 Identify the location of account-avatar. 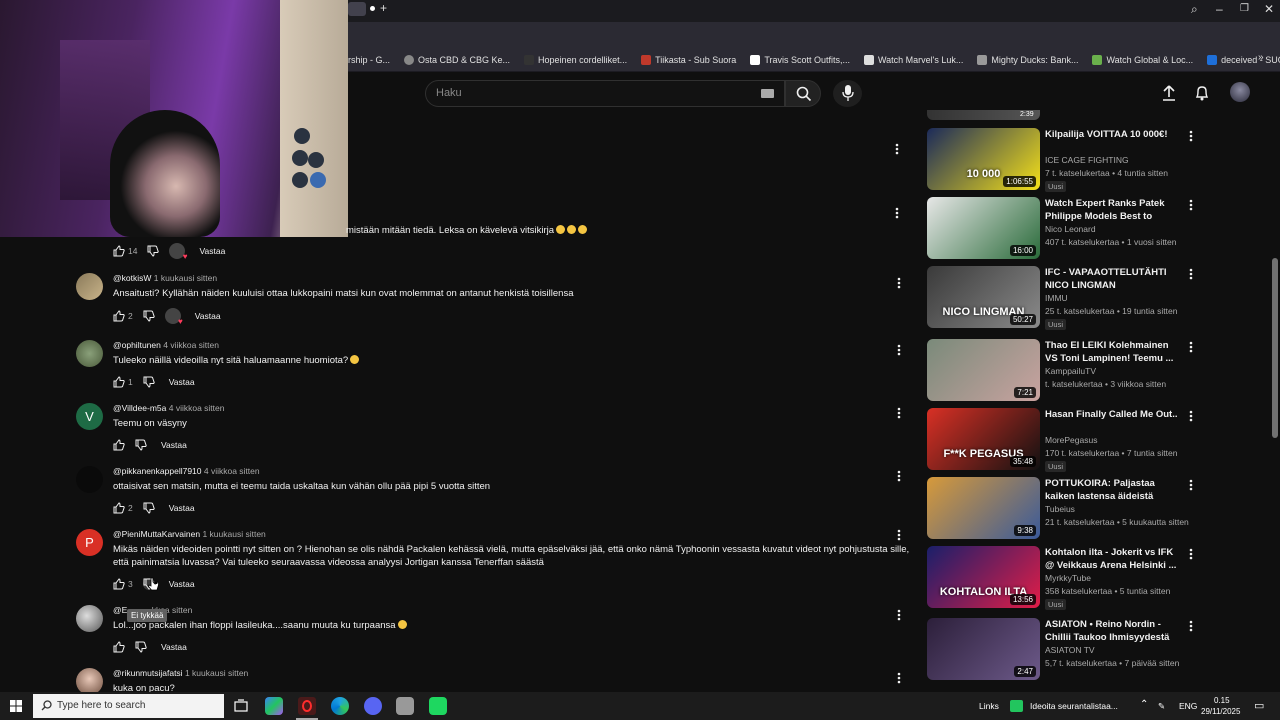
(1240, 92).